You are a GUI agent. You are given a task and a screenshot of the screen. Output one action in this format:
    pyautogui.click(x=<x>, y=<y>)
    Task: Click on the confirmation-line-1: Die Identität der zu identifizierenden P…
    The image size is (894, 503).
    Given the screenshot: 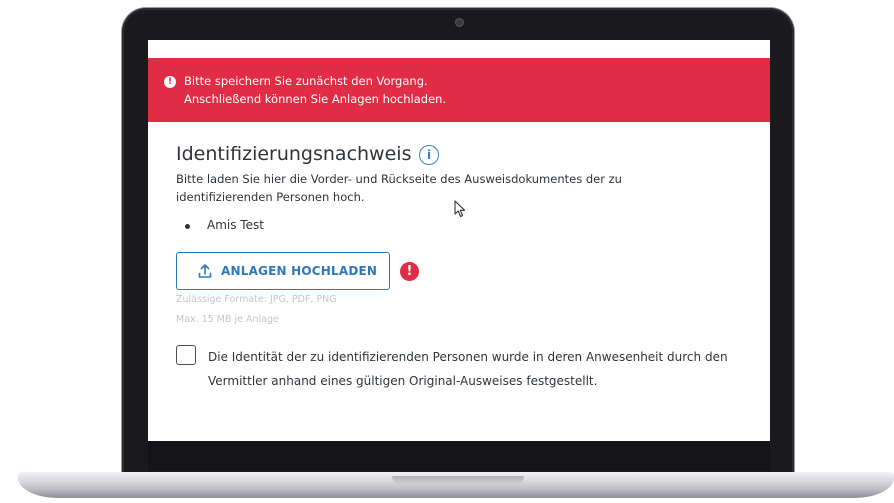 What is the action you would take?
    pyautogui.click(x=468, y=357)
    